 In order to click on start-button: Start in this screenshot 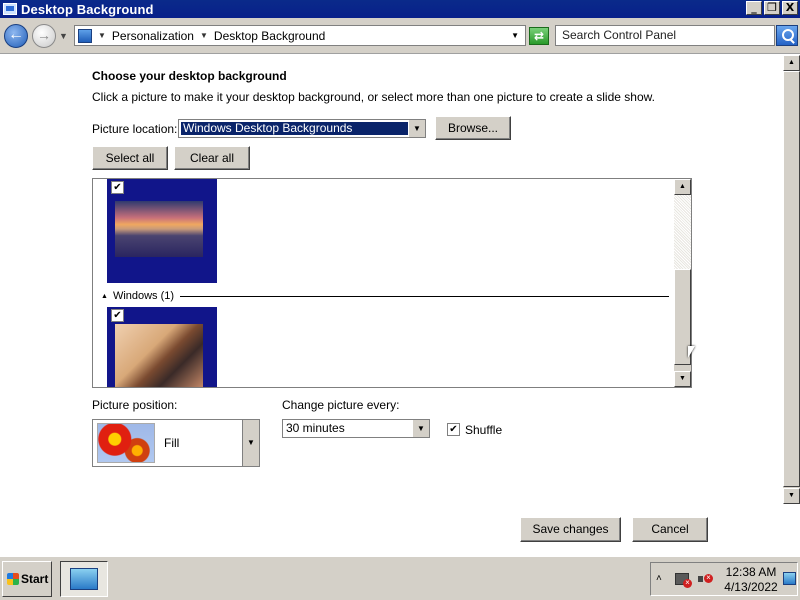, I will do `click(27, 579)`.